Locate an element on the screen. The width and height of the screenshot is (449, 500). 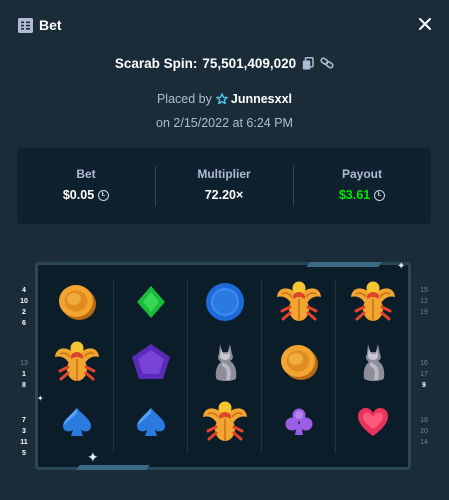
stat-multiplier: Multiplier 72.20× is located at coordinates (224, 186).